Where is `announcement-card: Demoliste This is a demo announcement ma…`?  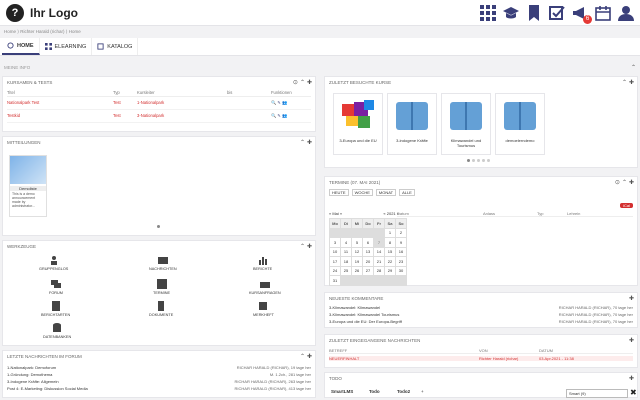 announcement-card: Demoliste This is a demo announcement ma… is located at coordinates (28, 186).